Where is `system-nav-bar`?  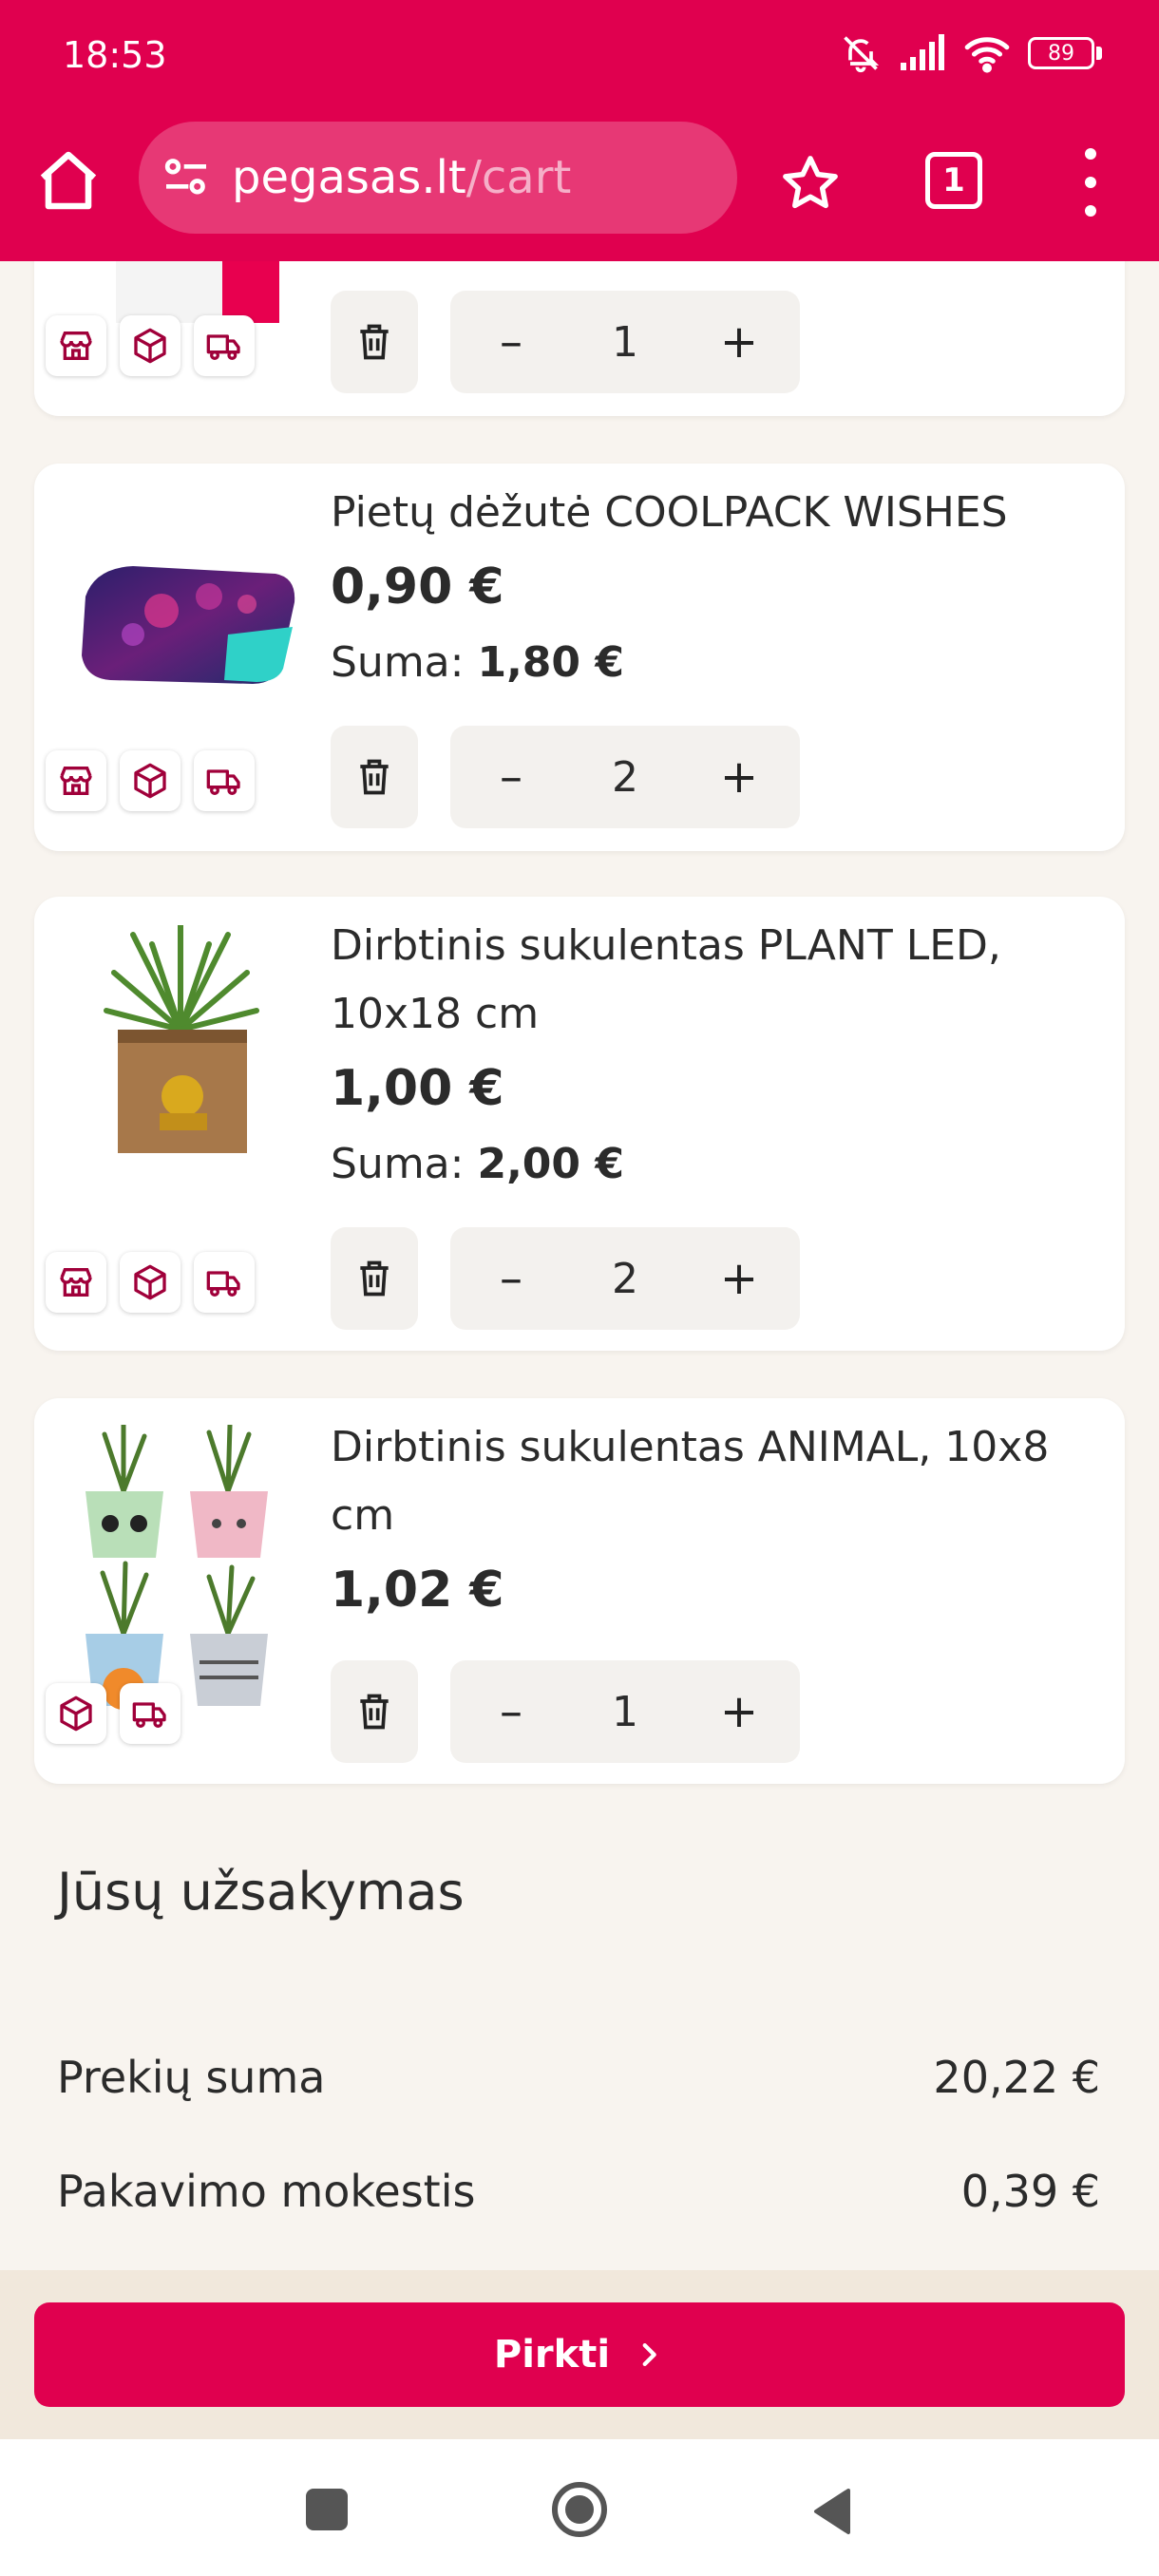 system-nav-bar is located at coordinates (579, 2507).